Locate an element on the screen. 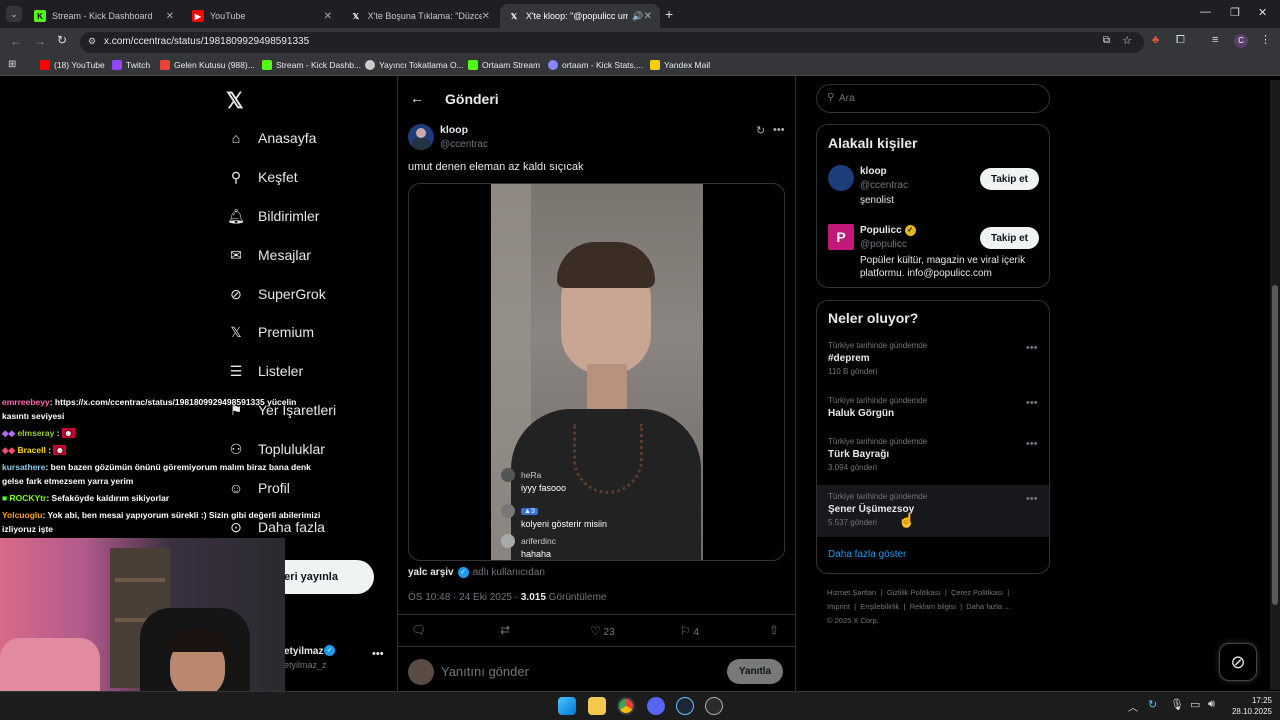 The width and height of the screenshot is (1280, 720). bookmark-item: Twitch is located at coordinates (131, 65).